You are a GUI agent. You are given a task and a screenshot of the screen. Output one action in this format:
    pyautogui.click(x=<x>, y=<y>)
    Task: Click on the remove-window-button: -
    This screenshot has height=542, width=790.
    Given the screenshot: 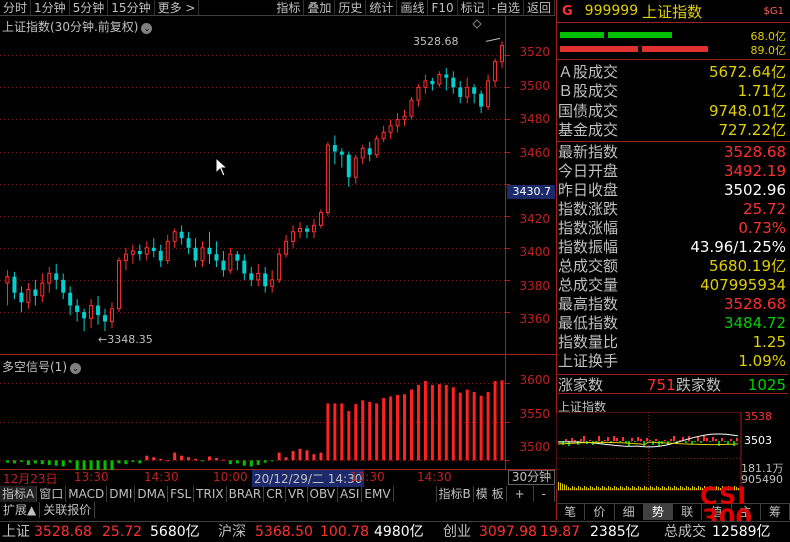 What is the action you would take?
    pyautogui.click(x=544, y=494)
    